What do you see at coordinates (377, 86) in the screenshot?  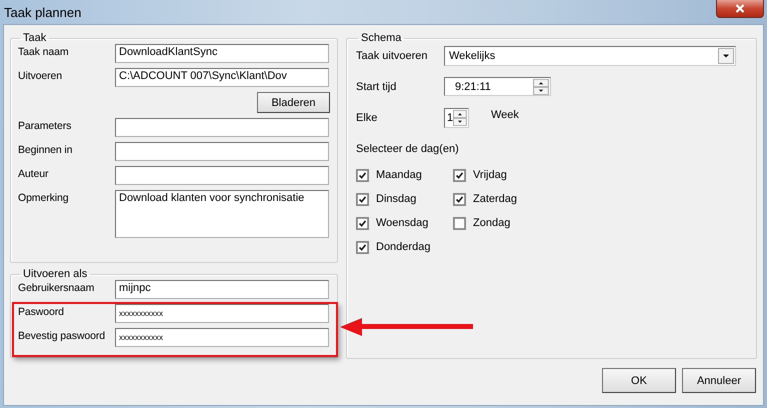 I see `field-label: Start tijd` at bounding box center [377, 86].